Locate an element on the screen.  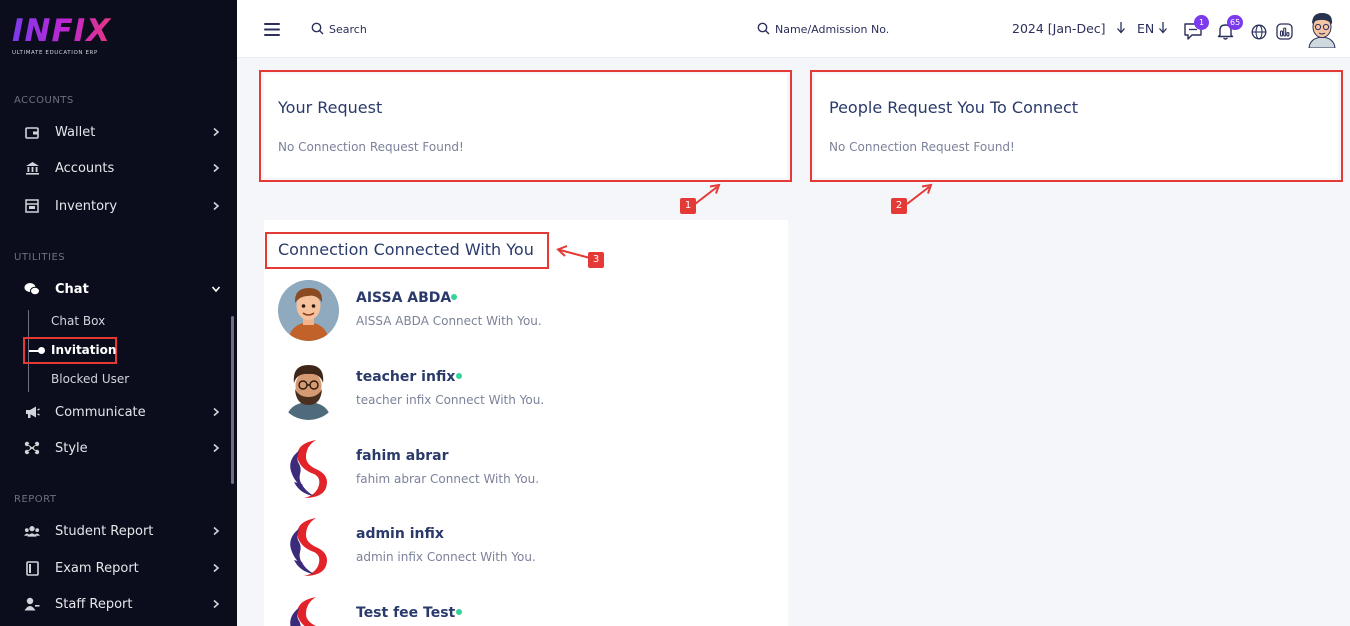
exam-icon is located at coordinates (32, 568).